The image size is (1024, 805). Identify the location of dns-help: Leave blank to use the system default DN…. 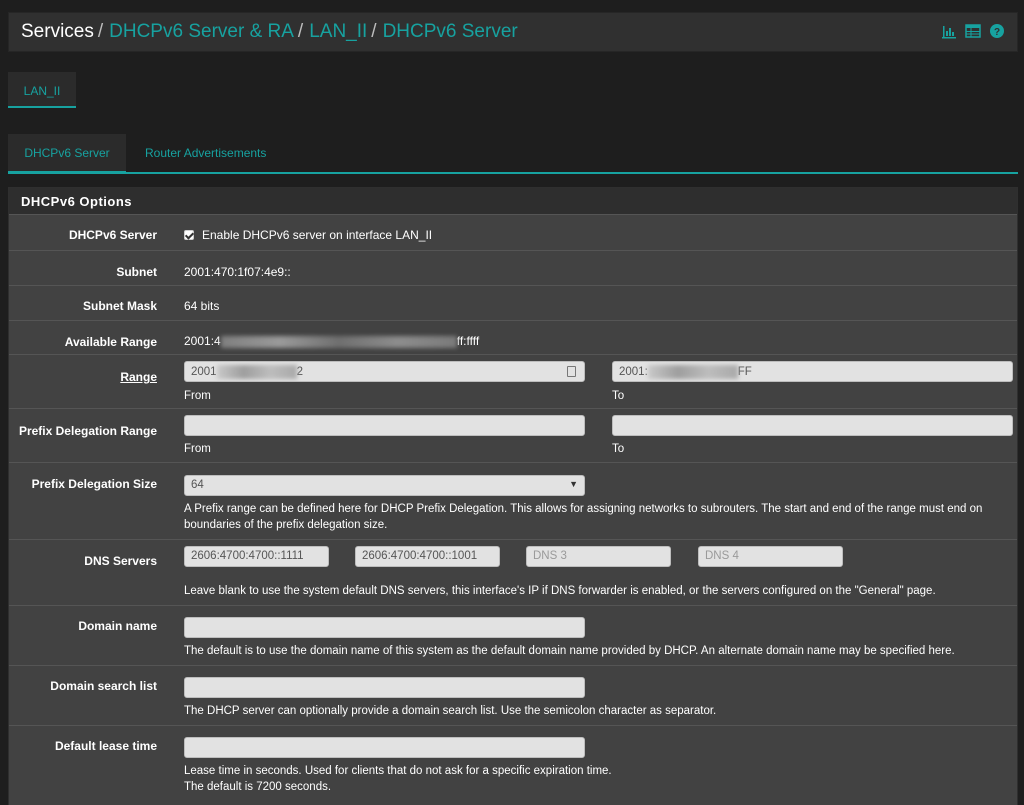
(560, 591).